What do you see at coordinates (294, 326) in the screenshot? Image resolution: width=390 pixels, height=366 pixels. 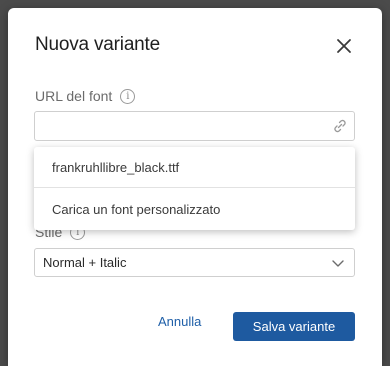 I see `save-variant-button: Salva variante` at bounding box center [294, 326].